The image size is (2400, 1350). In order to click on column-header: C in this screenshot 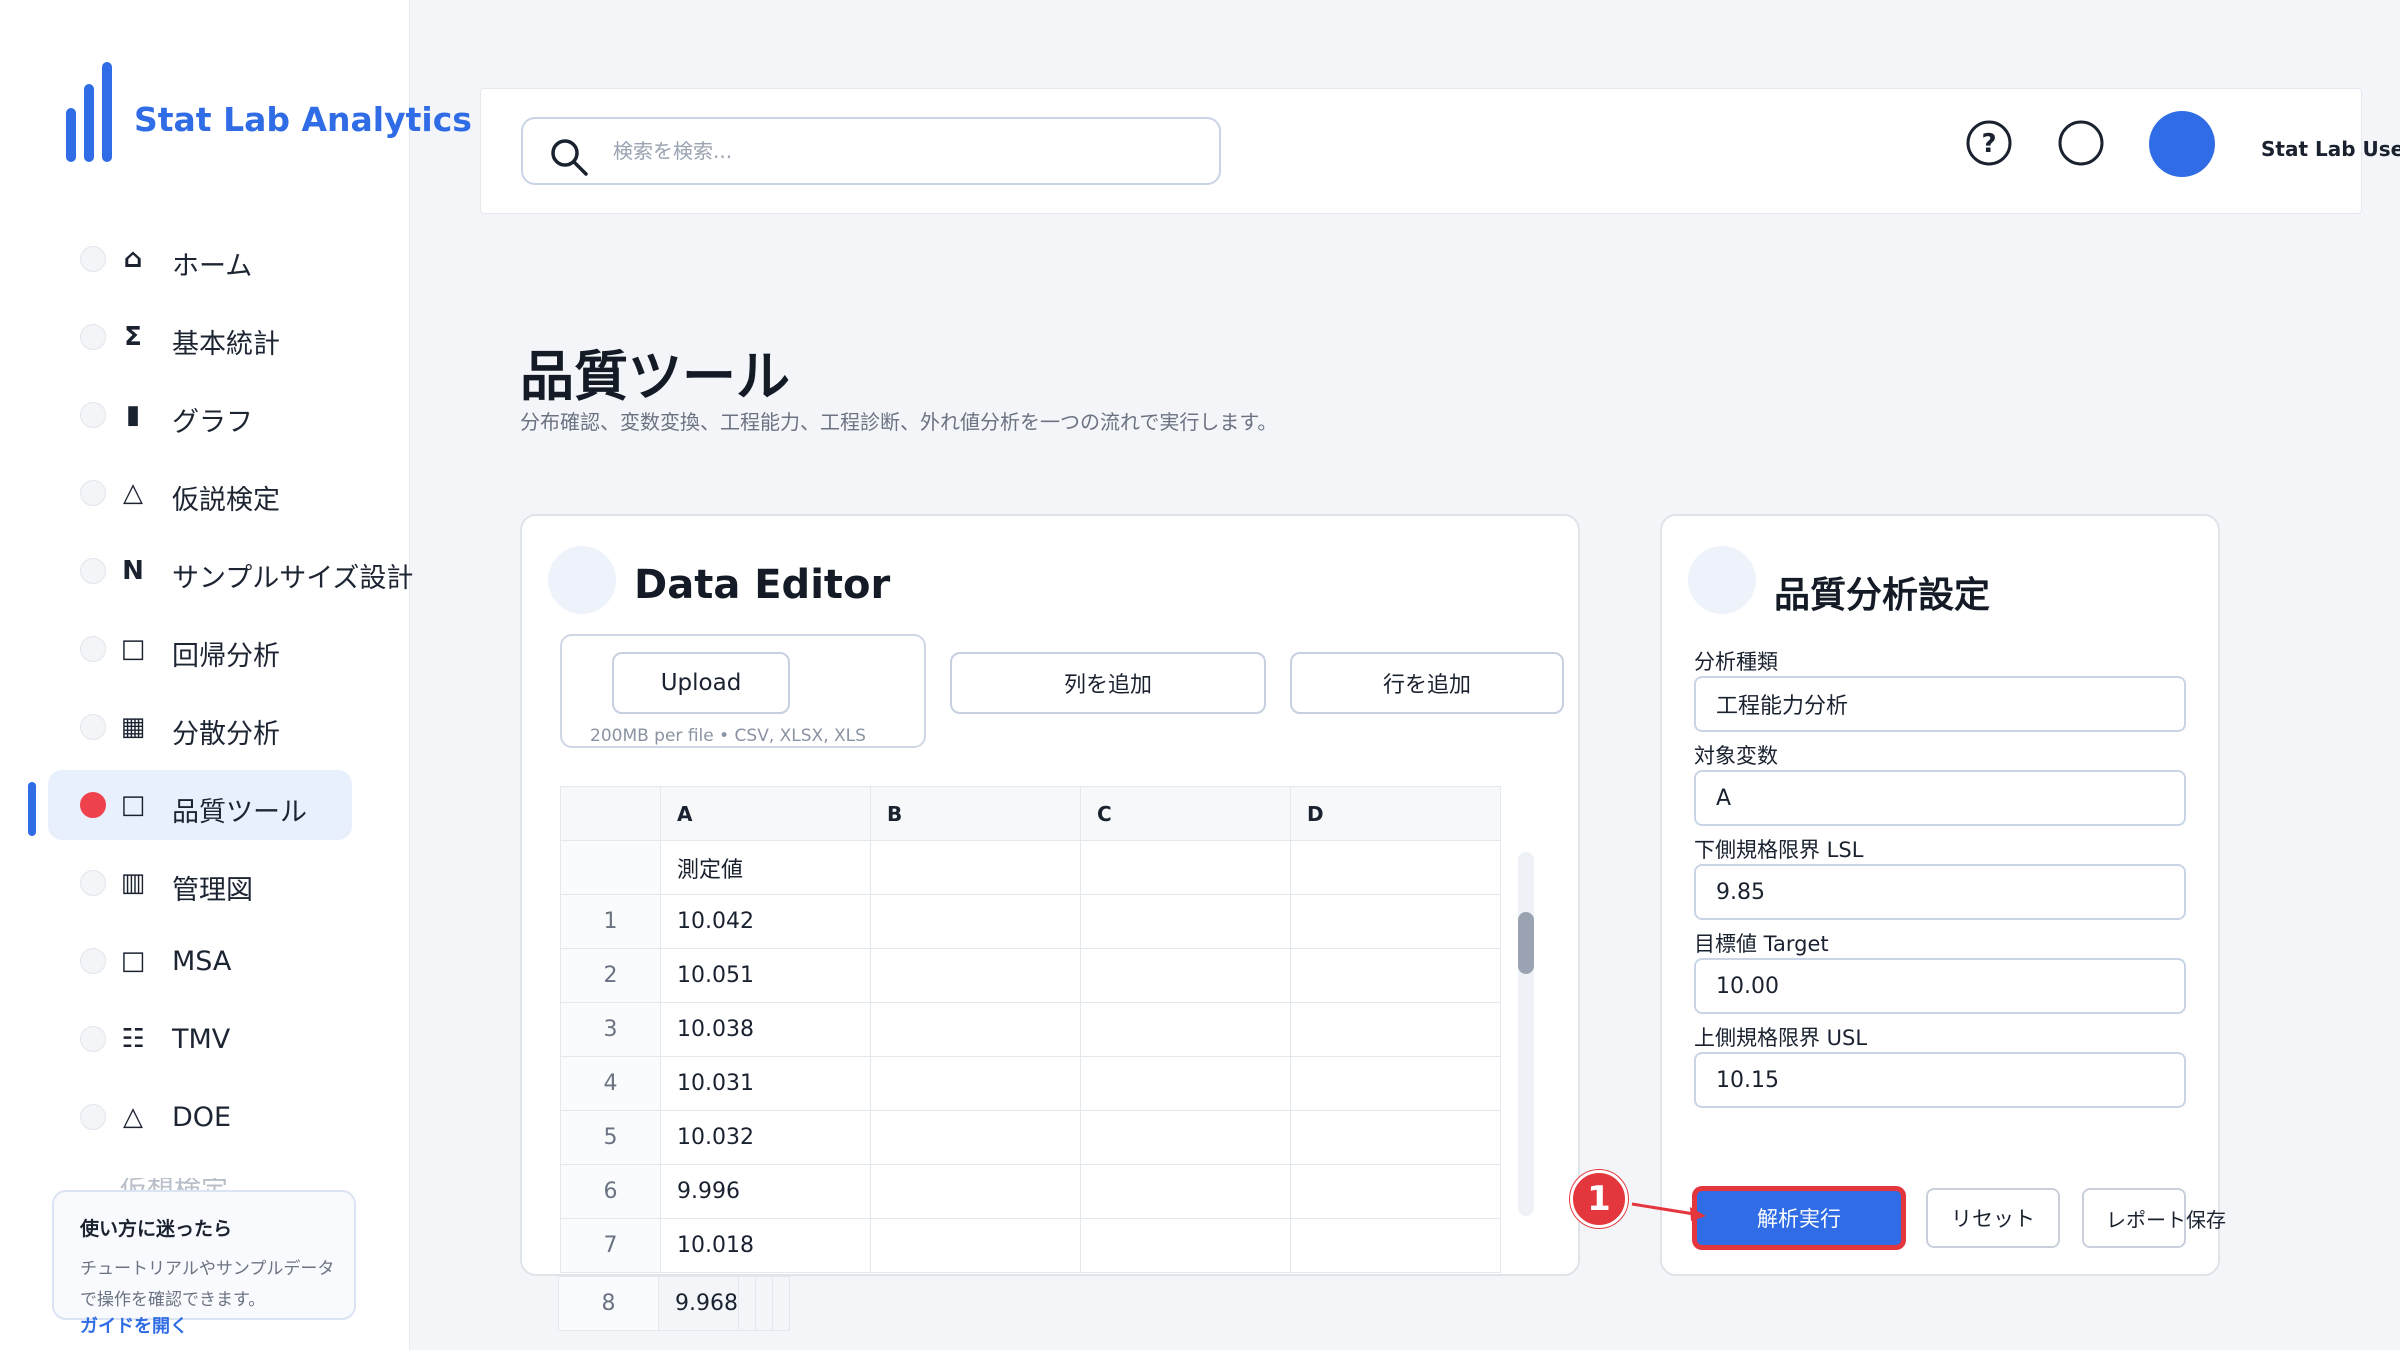, I will do `click(1185, 813)`.